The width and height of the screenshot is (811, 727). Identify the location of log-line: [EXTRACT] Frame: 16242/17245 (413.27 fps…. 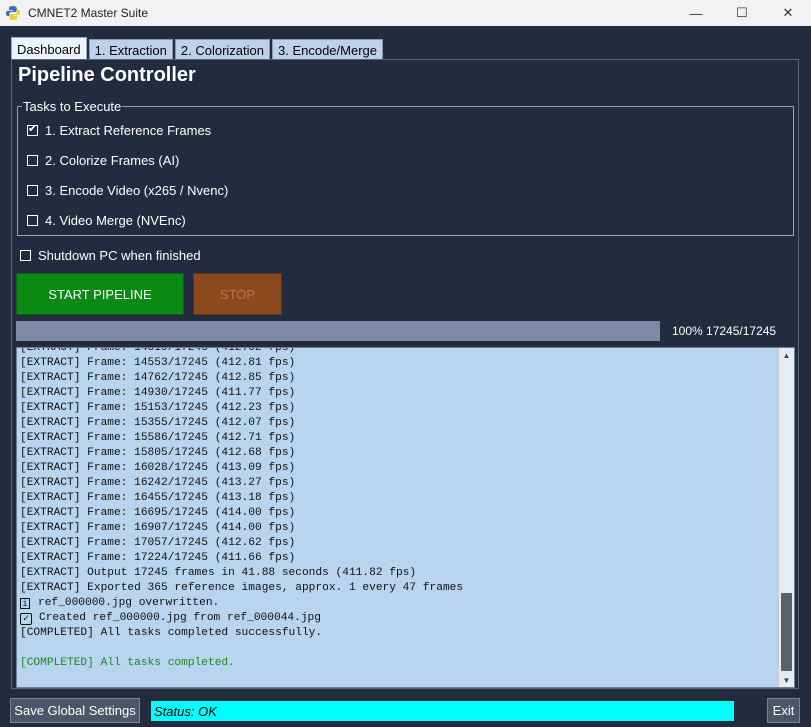
(398, 483).